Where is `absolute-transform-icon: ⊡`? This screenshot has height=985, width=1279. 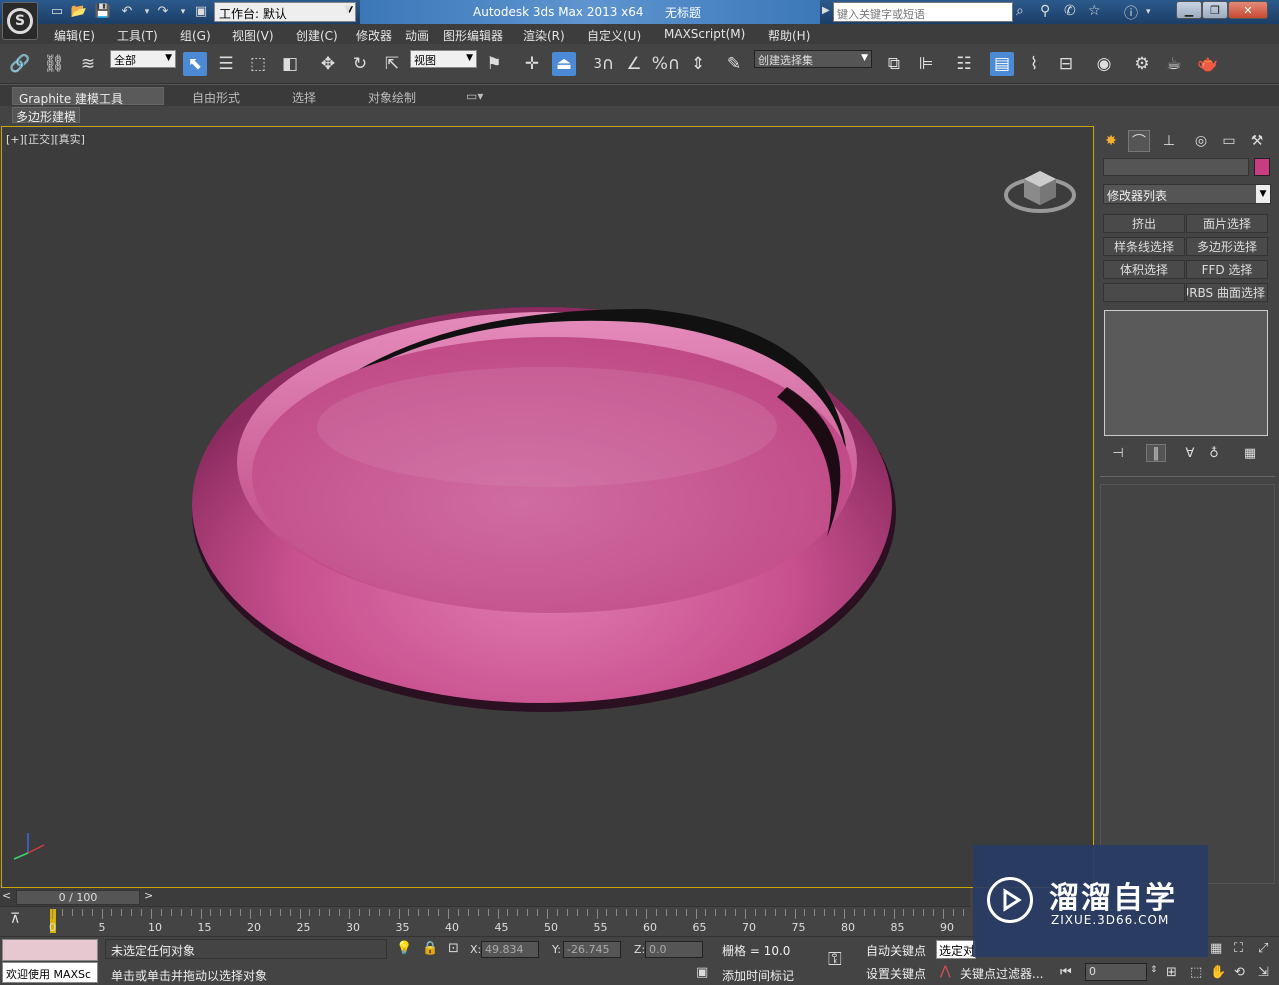 absolute-transform-icon: ⊡ is located at coordinates (453, 948).